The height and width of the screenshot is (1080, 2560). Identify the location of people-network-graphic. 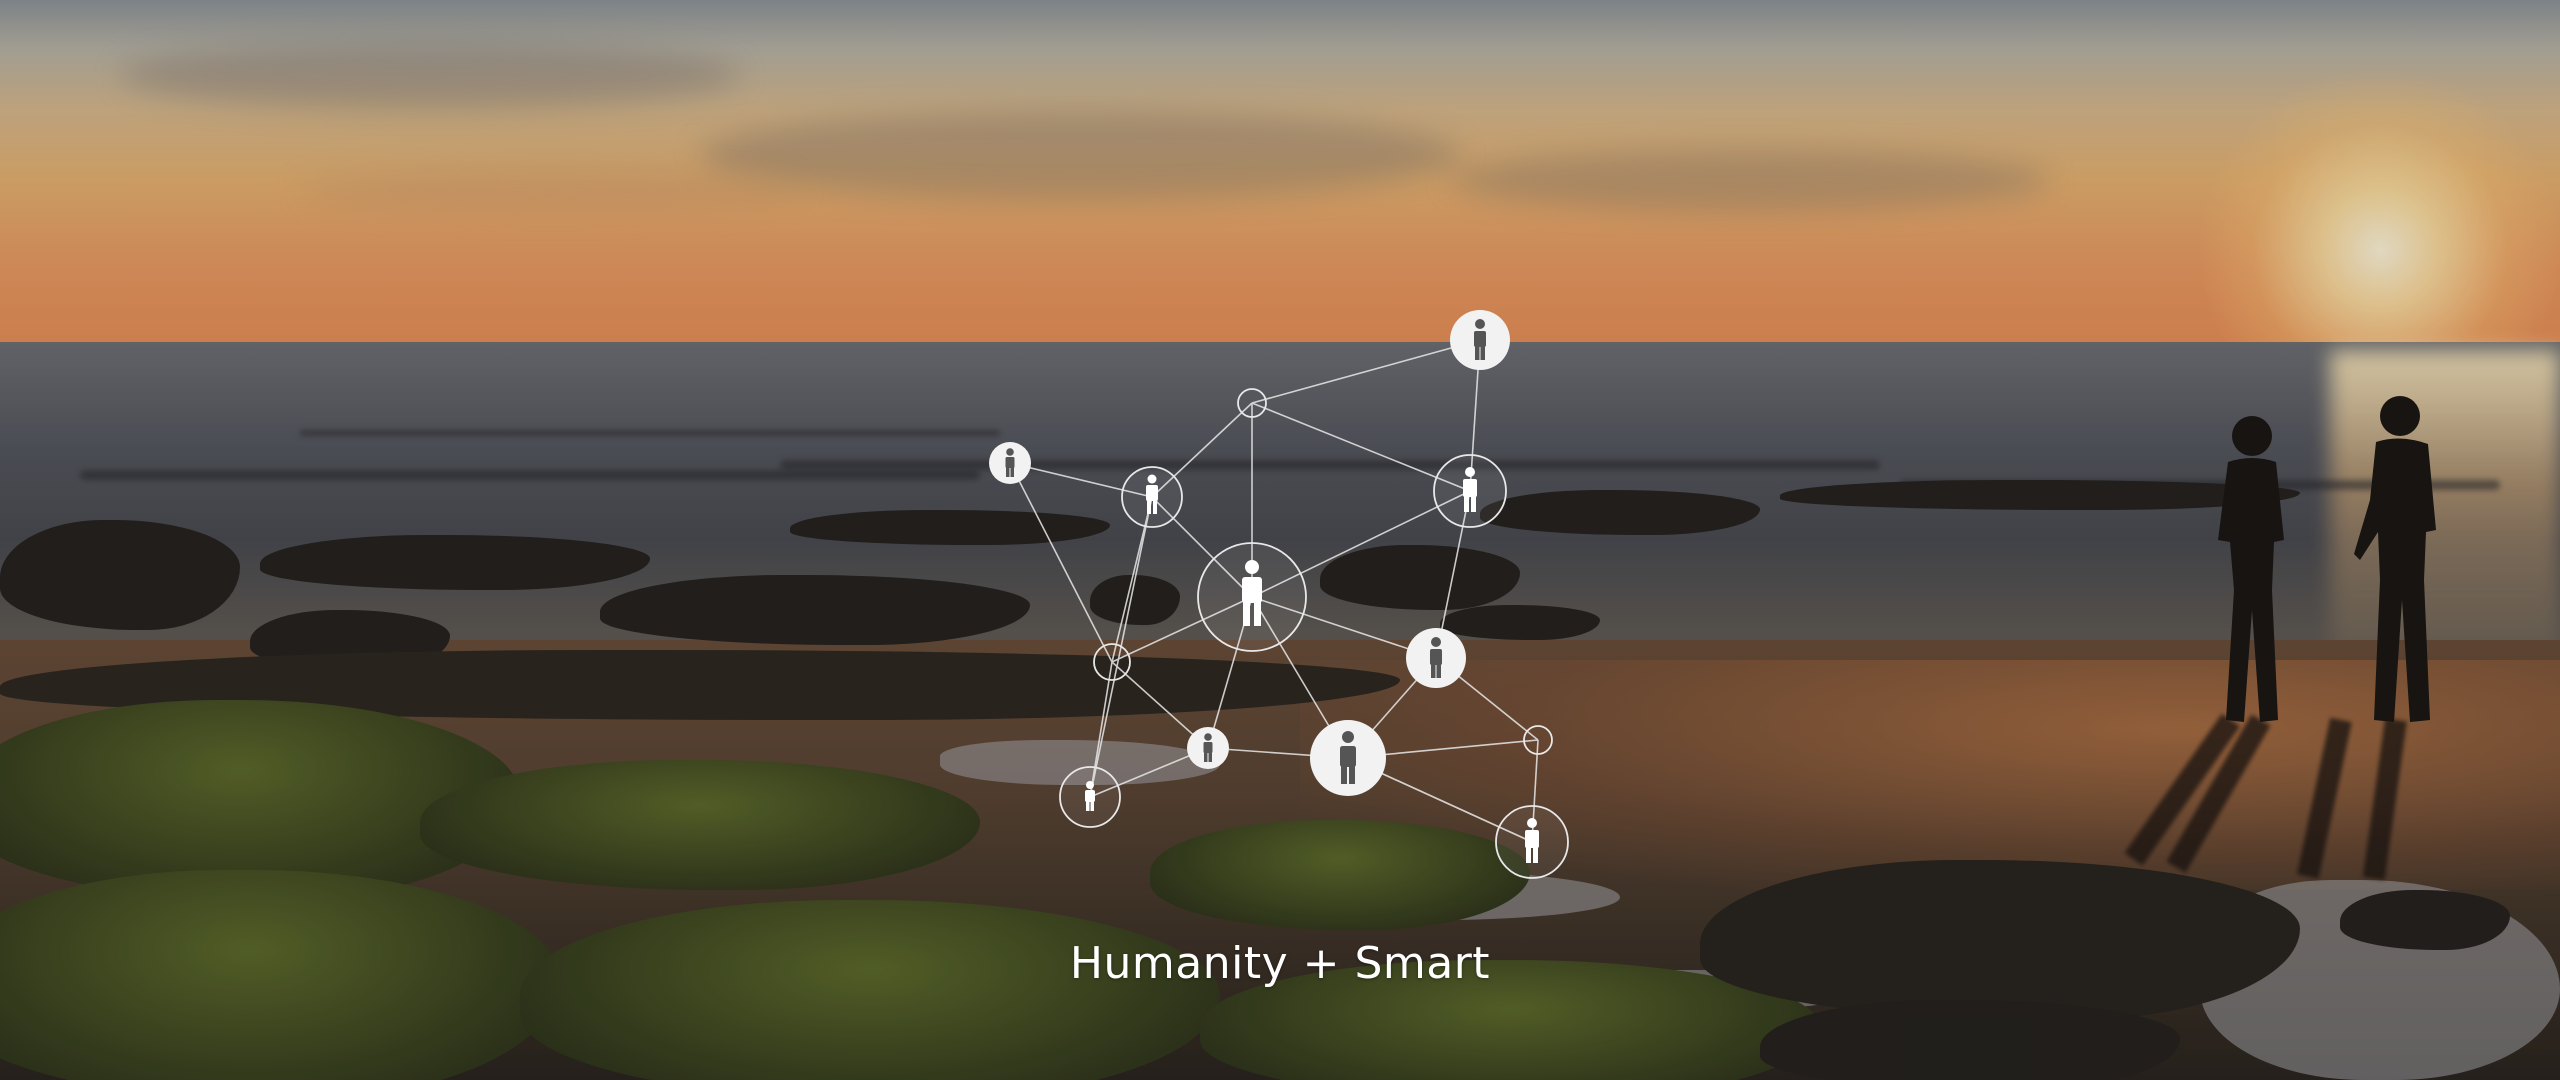
(1279, 594).